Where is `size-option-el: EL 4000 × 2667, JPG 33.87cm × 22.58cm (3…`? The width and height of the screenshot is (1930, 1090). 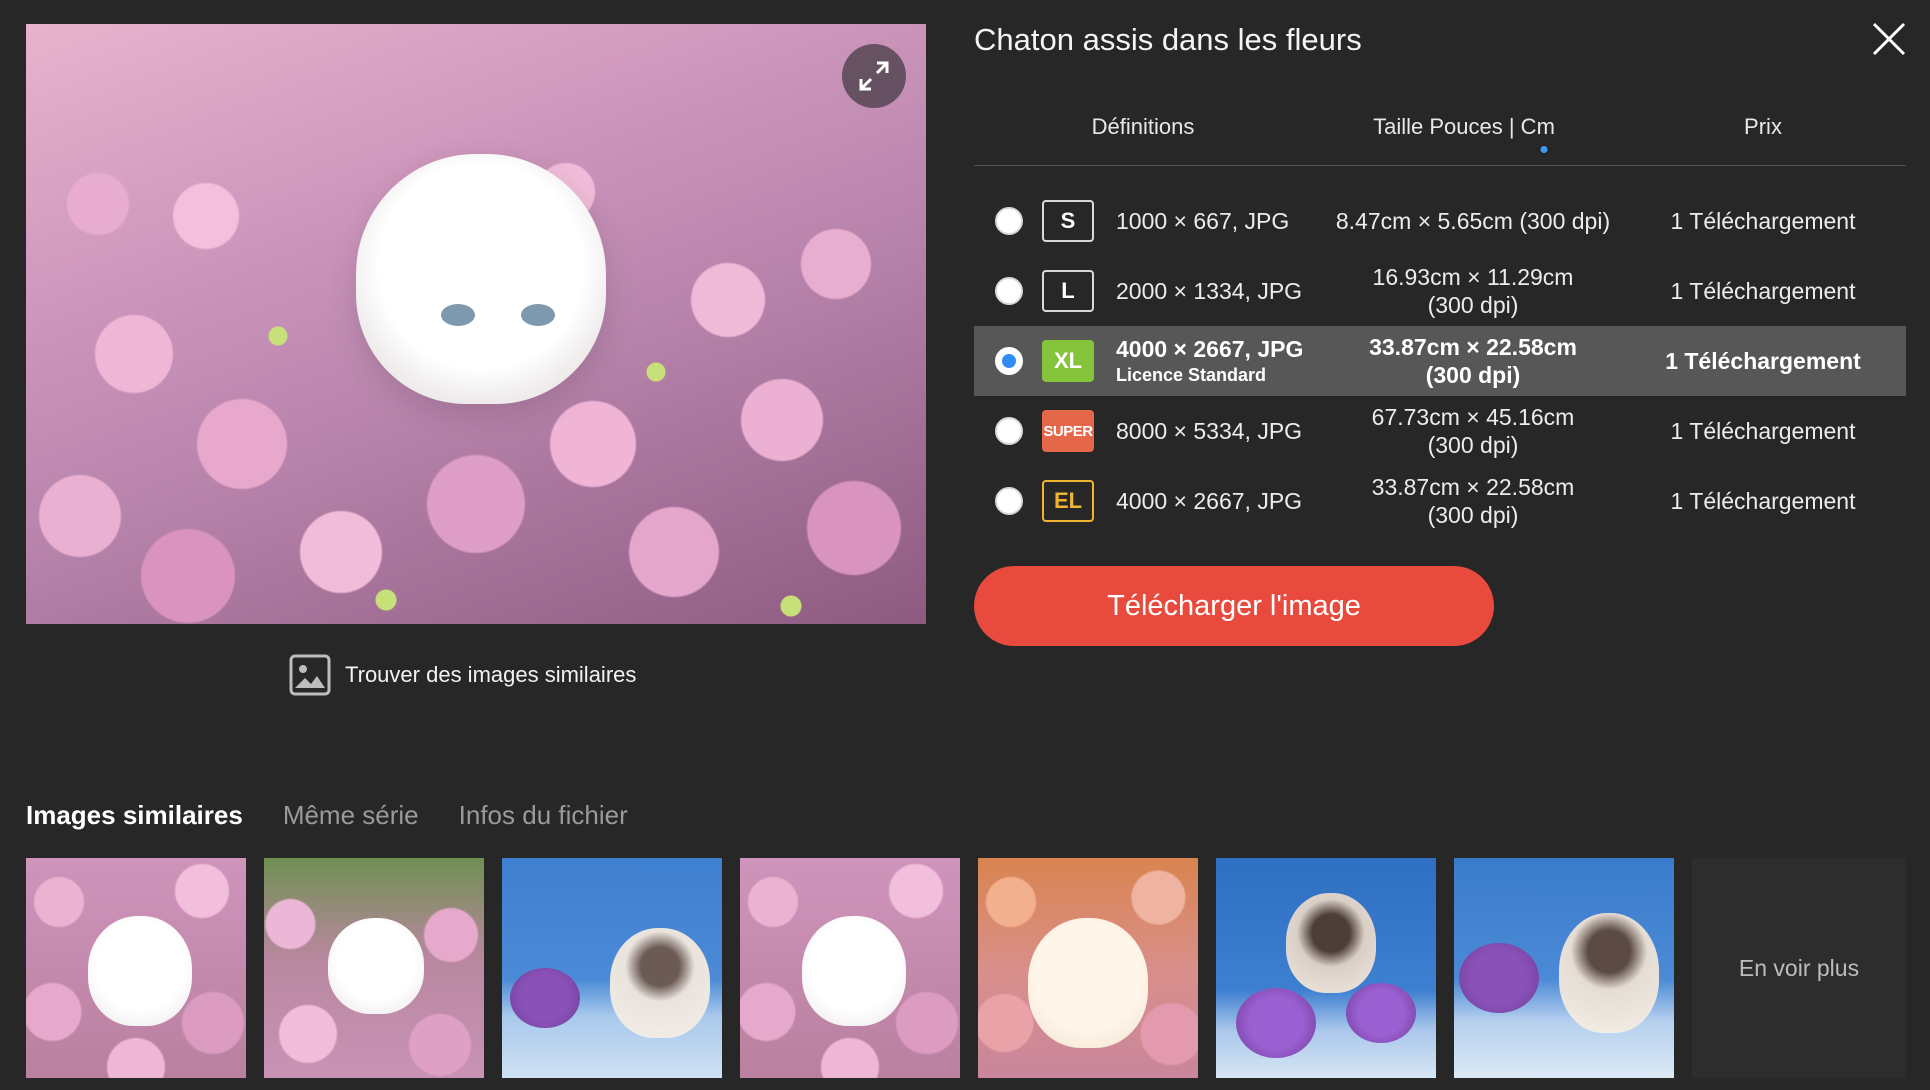 size-option-el: EL 4000 × 2667, JPG 33.87cm × 22.58cm (3… is located at coordinates (1440, 501).